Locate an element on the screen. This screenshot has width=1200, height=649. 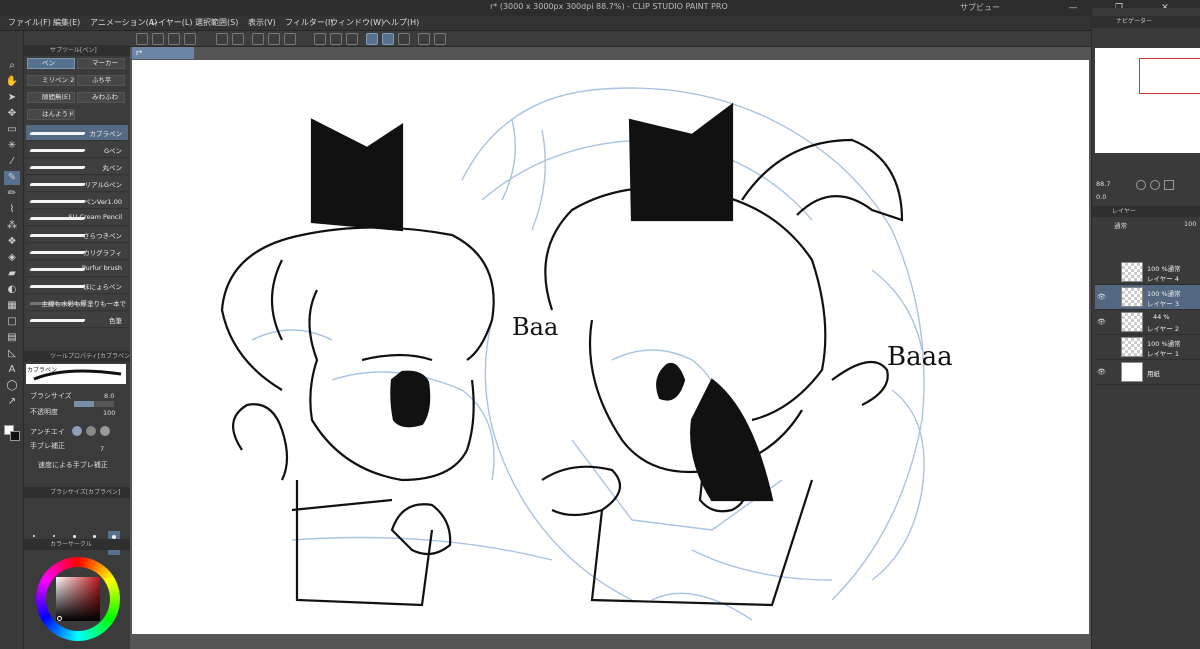
invert-selection-icon is located at coordinates (336, 39).